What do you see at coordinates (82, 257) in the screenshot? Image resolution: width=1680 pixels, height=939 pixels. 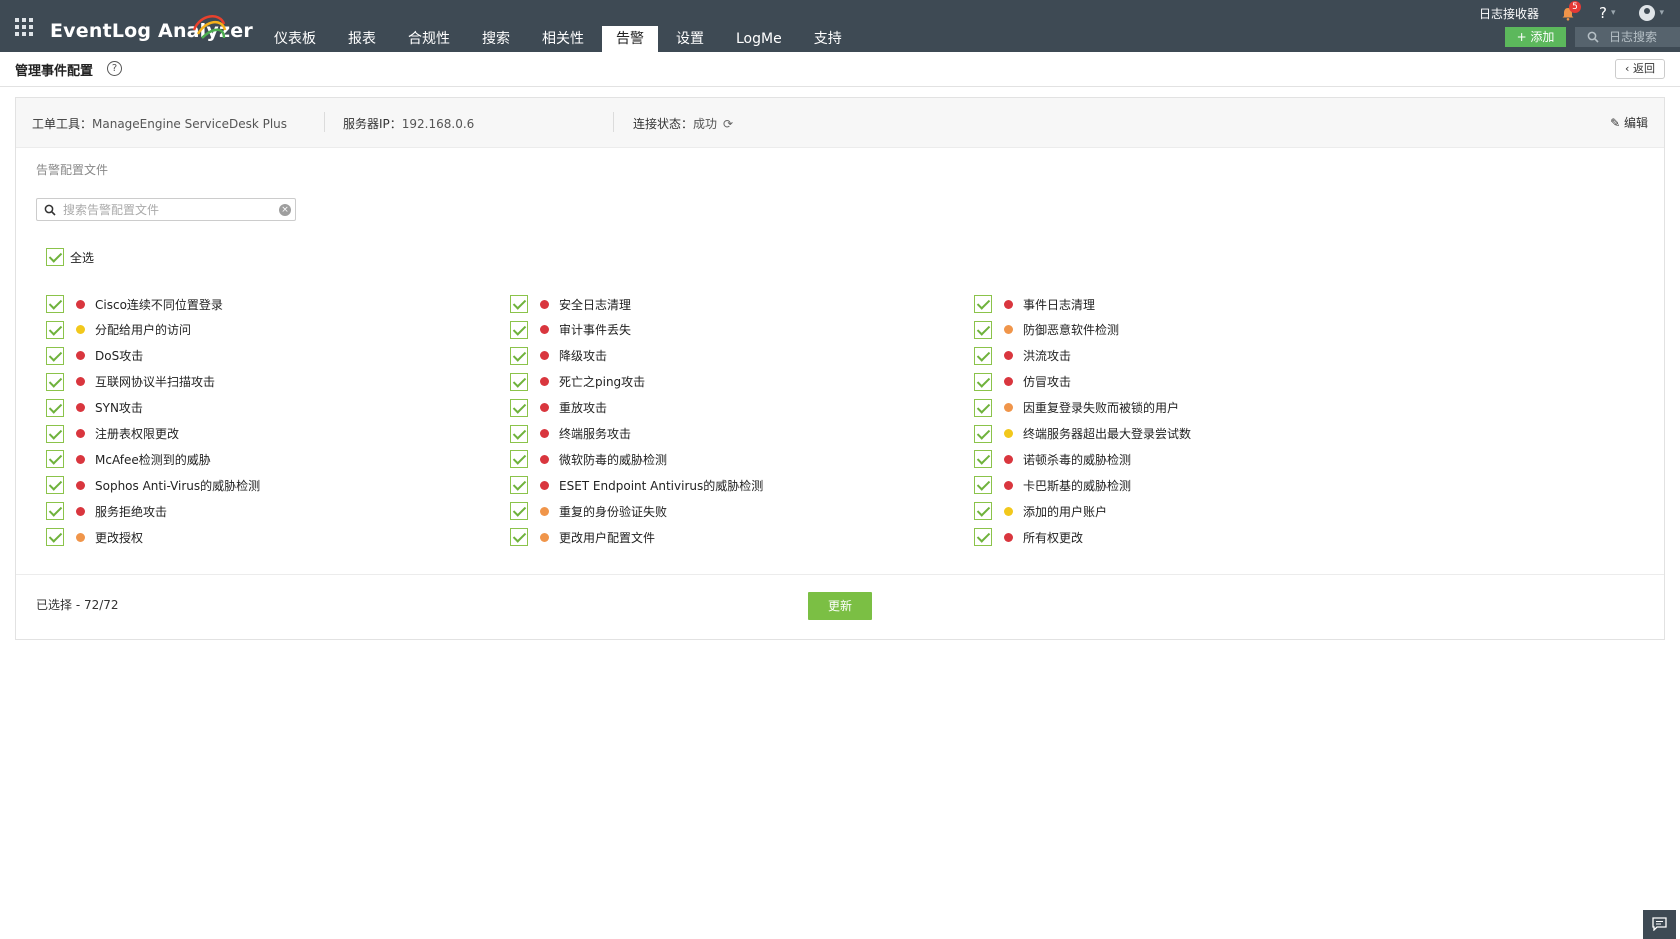 I see `select-all-label: 全选` at bounding box center [82, 257].